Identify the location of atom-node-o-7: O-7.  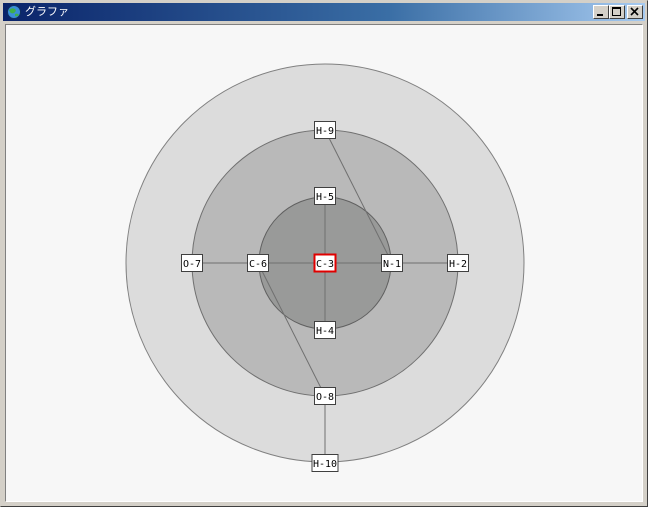
(192, 263).